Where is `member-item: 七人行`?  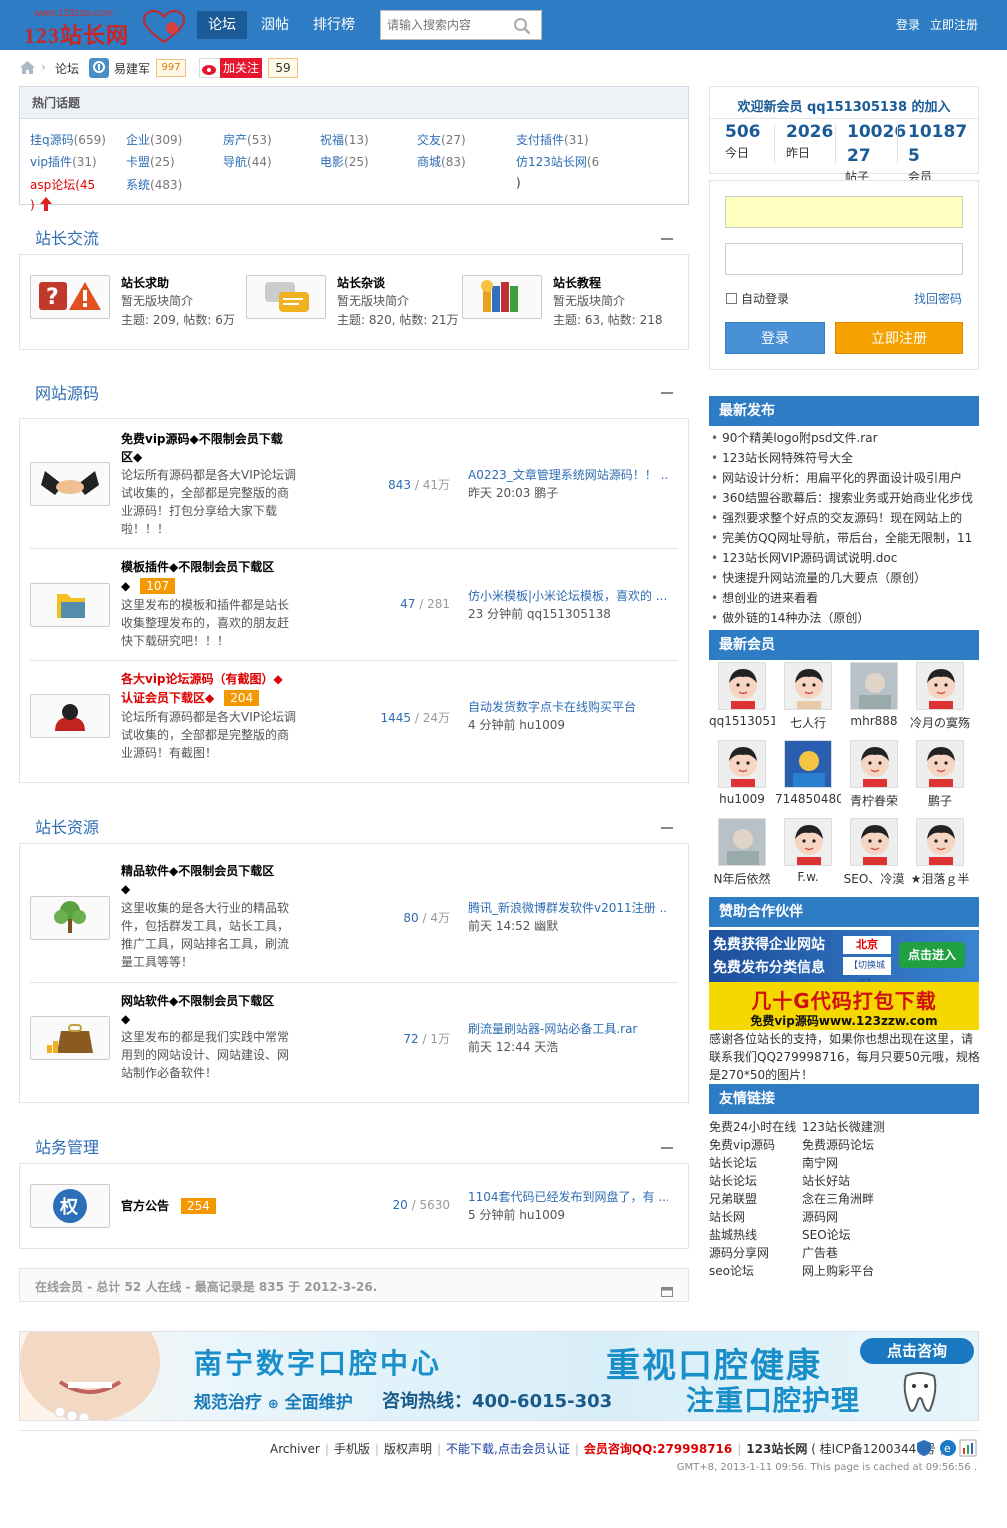
member-item: 七人行 is located at coordinates (808, 696).